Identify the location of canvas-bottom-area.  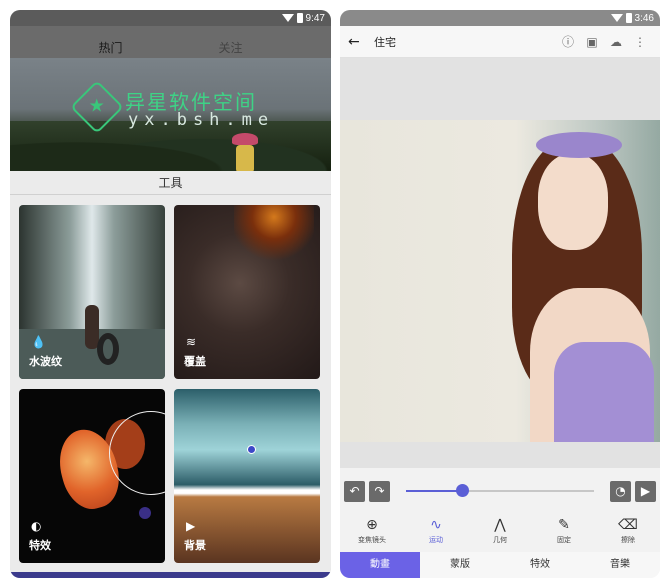
(500, 455).